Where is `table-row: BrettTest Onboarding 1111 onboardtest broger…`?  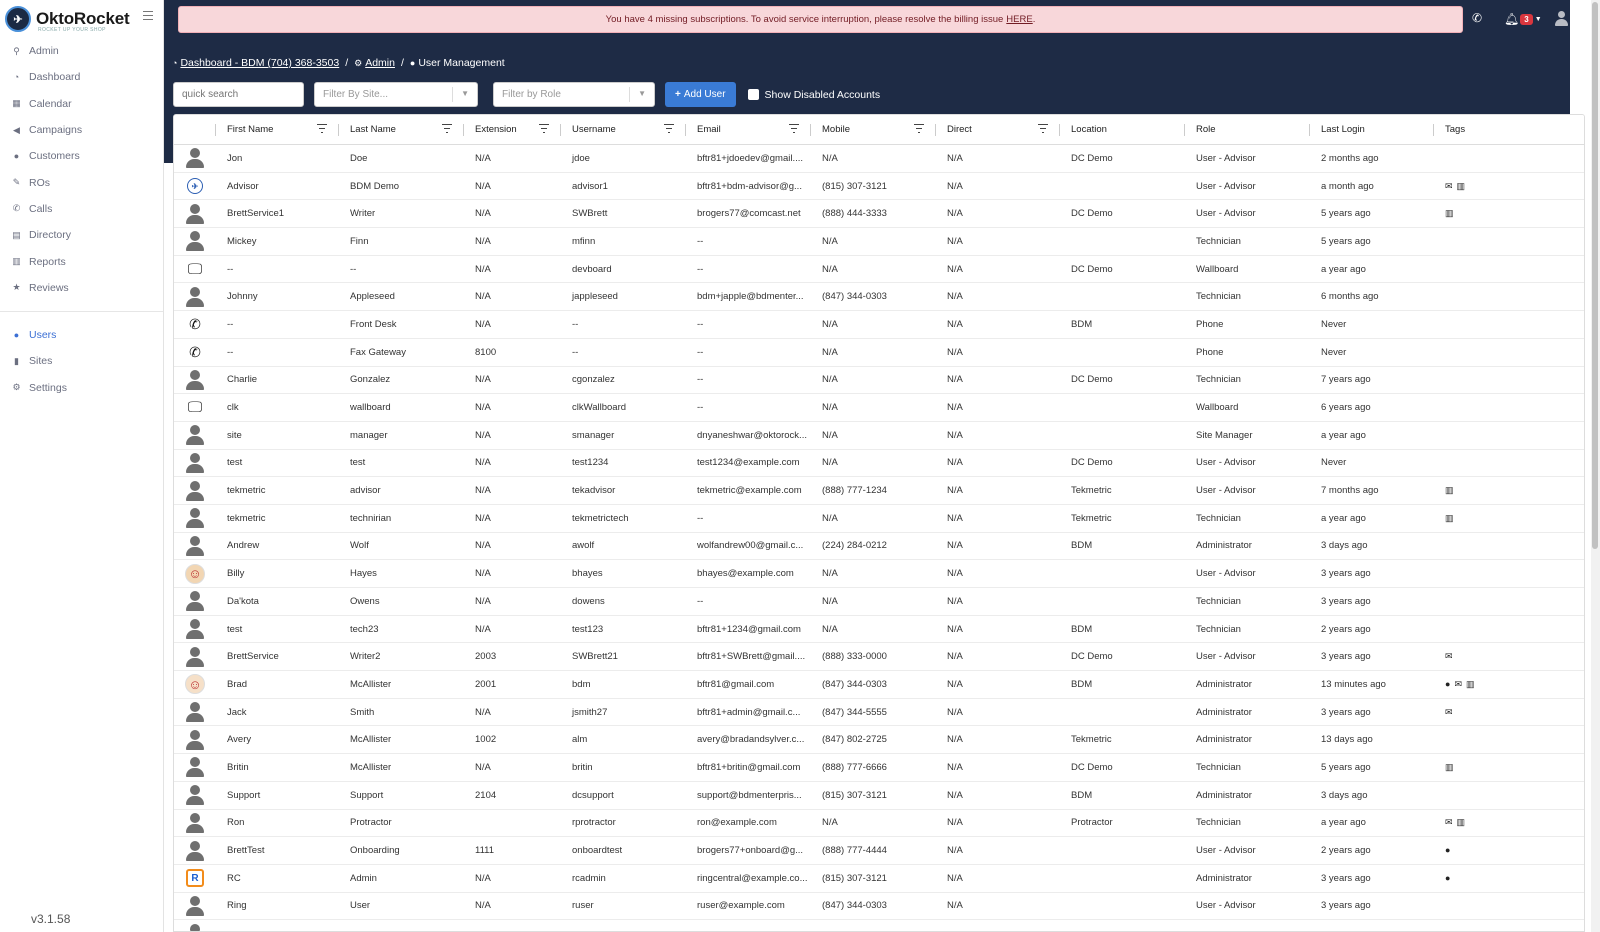 table-row: BrettTest Onboarding 1111 onboardtest broger… is located at coordinates (879, 851).